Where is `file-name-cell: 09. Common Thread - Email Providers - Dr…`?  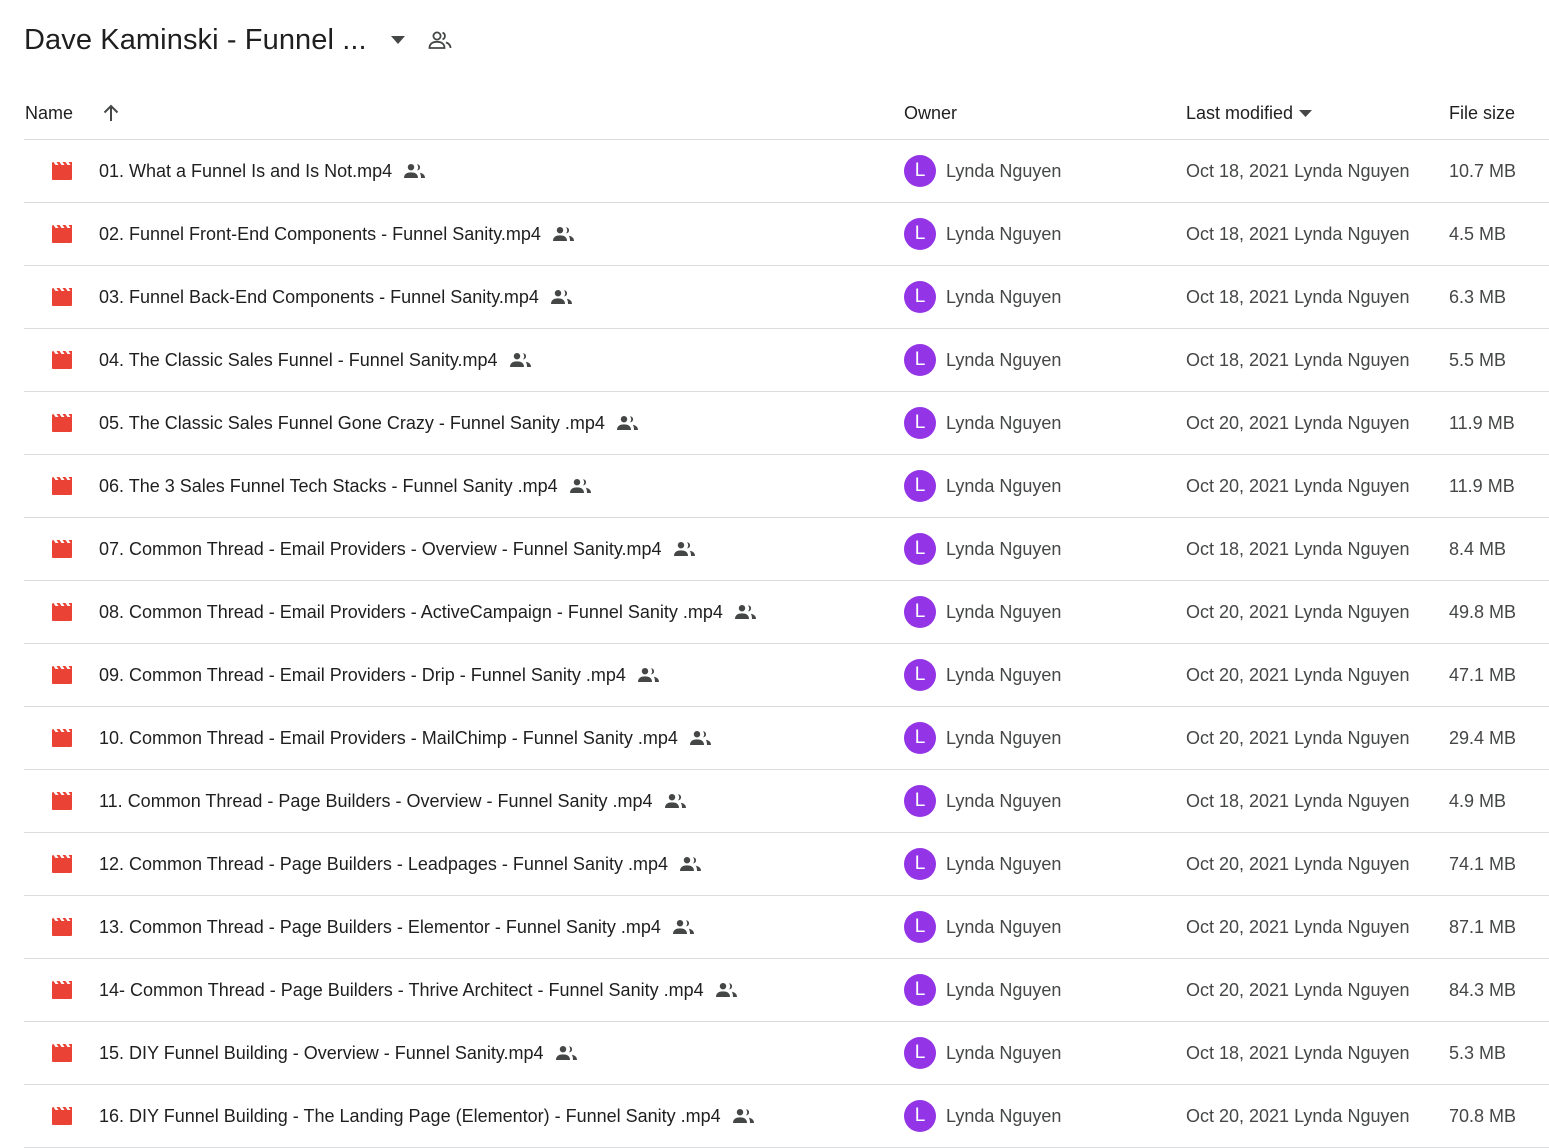
file-name-cell: 09. Common Thread - Email Providers - Dr… is located at coordinates (379, 675).